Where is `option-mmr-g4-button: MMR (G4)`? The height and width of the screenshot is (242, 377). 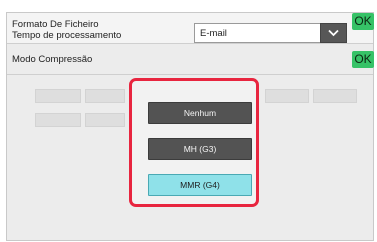
option-mmr-g4-button: MMR (G4) is located at coordinates (200, 185).